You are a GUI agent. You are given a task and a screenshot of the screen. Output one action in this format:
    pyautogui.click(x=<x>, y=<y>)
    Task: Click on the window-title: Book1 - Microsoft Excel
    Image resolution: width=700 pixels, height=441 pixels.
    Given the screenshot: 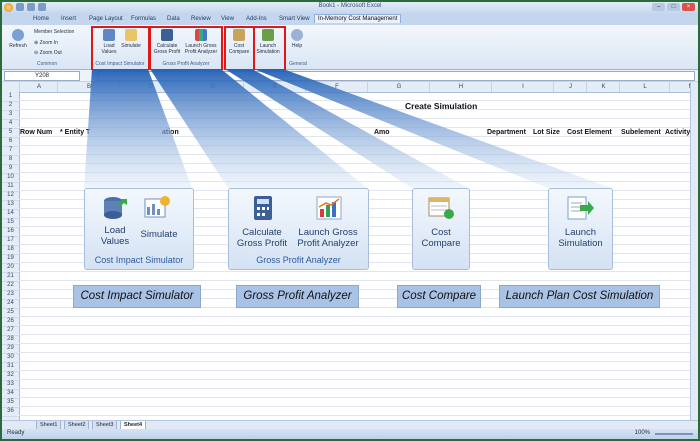 What is the action you would take?
    pyautogui.click(x=350, y=6)
    